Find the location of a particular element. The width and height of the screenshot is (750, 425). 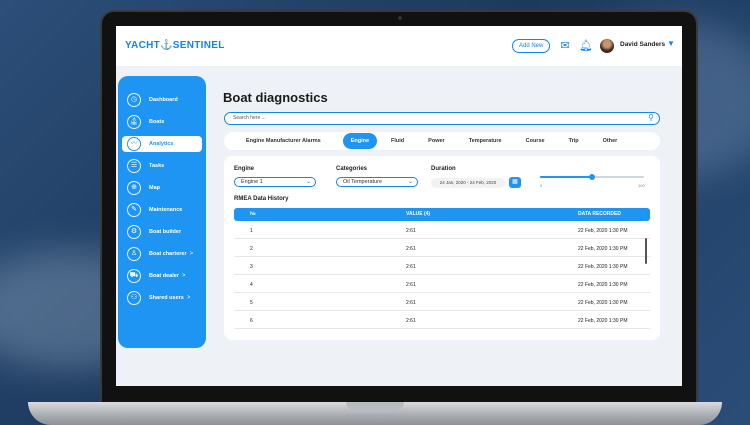

tab-power: Power is located at coordinates (436, 141).